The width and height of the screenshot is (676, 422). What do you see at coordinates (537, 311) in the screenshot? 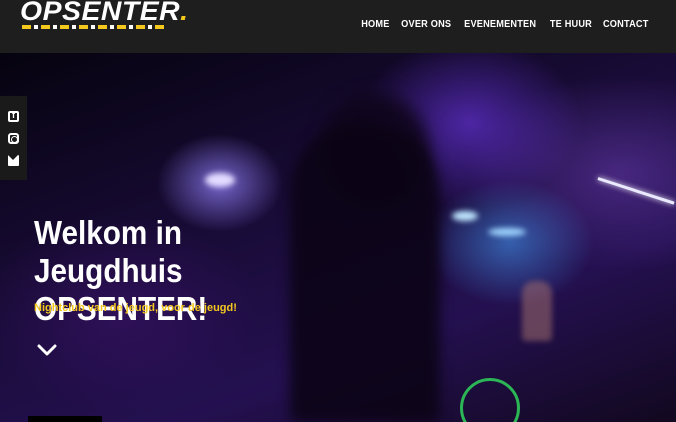
I see `dj-figure` at bounding box center [537, 311].